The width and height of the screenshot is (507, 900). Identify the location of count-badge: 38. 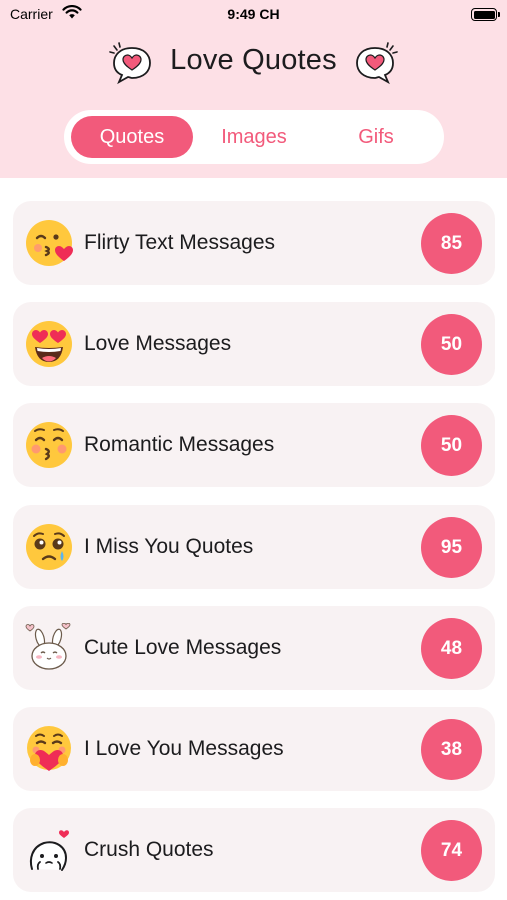
(451, 749).